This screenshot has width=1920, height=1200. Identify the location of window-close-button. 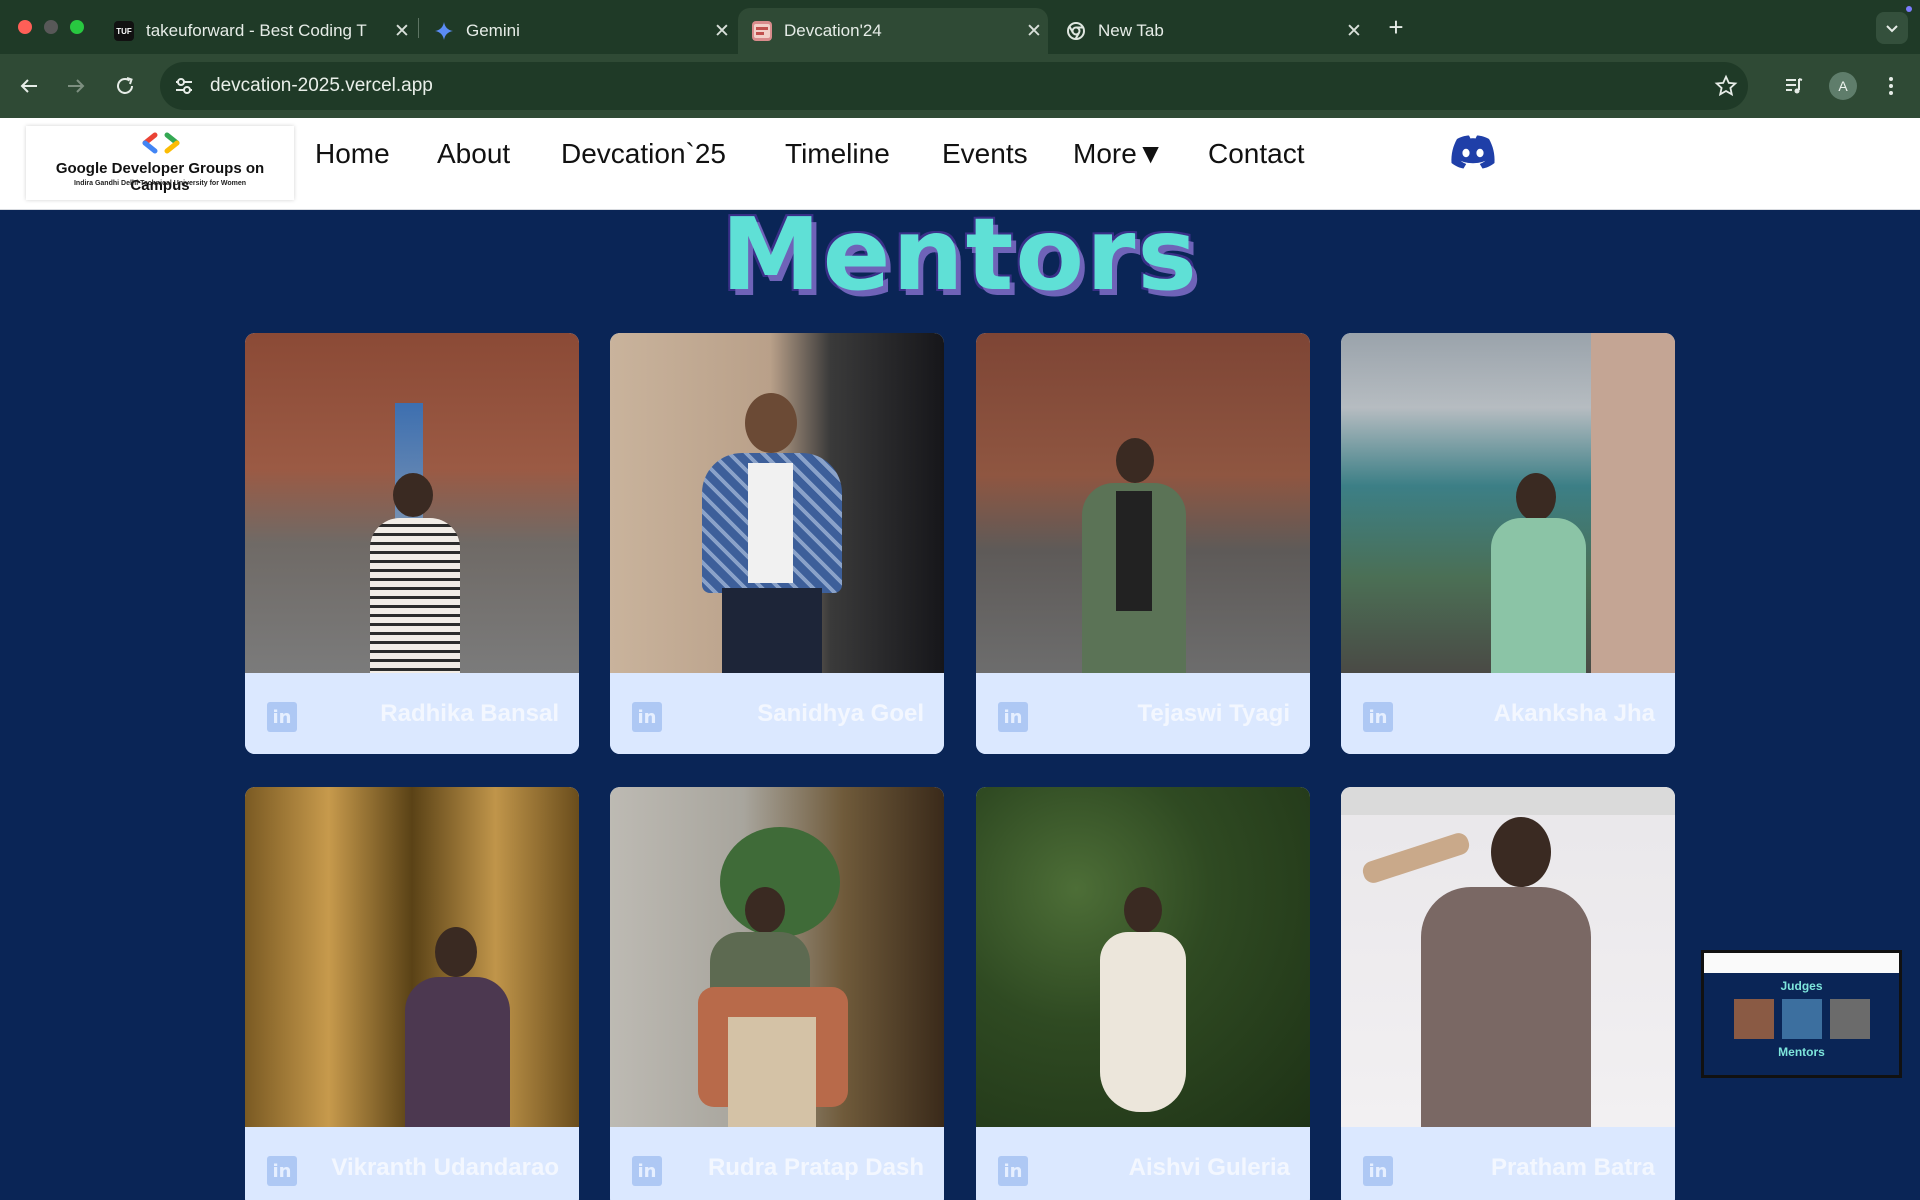
(25, 27).